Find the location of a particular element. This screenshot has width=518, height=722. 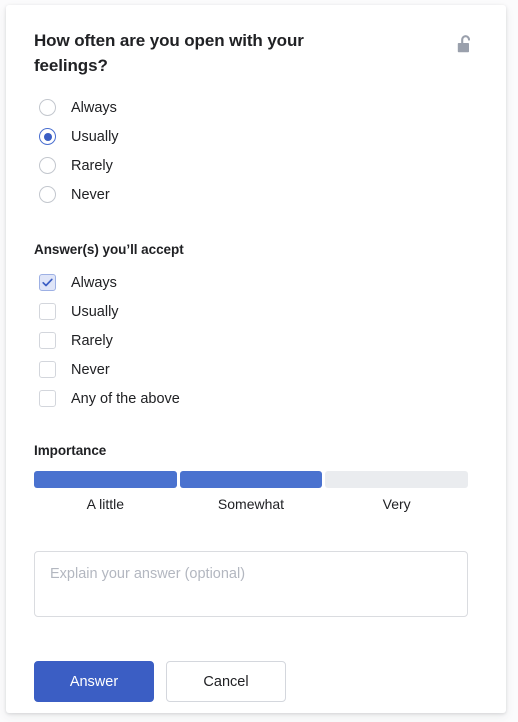

checkbox-option-always: Always is located at coordinates (259, 282).